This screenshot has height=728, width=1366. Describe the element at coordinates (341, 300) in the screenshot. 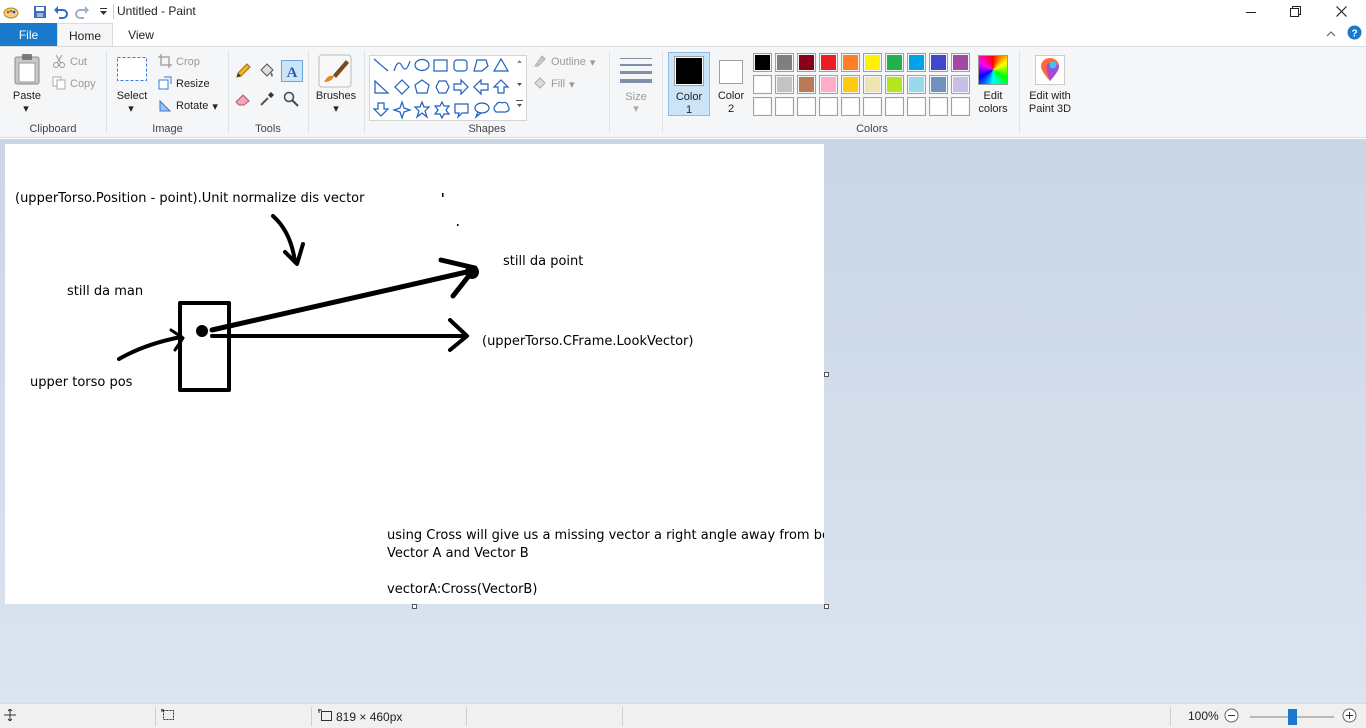

I see `vector-to-point-line` at that location.